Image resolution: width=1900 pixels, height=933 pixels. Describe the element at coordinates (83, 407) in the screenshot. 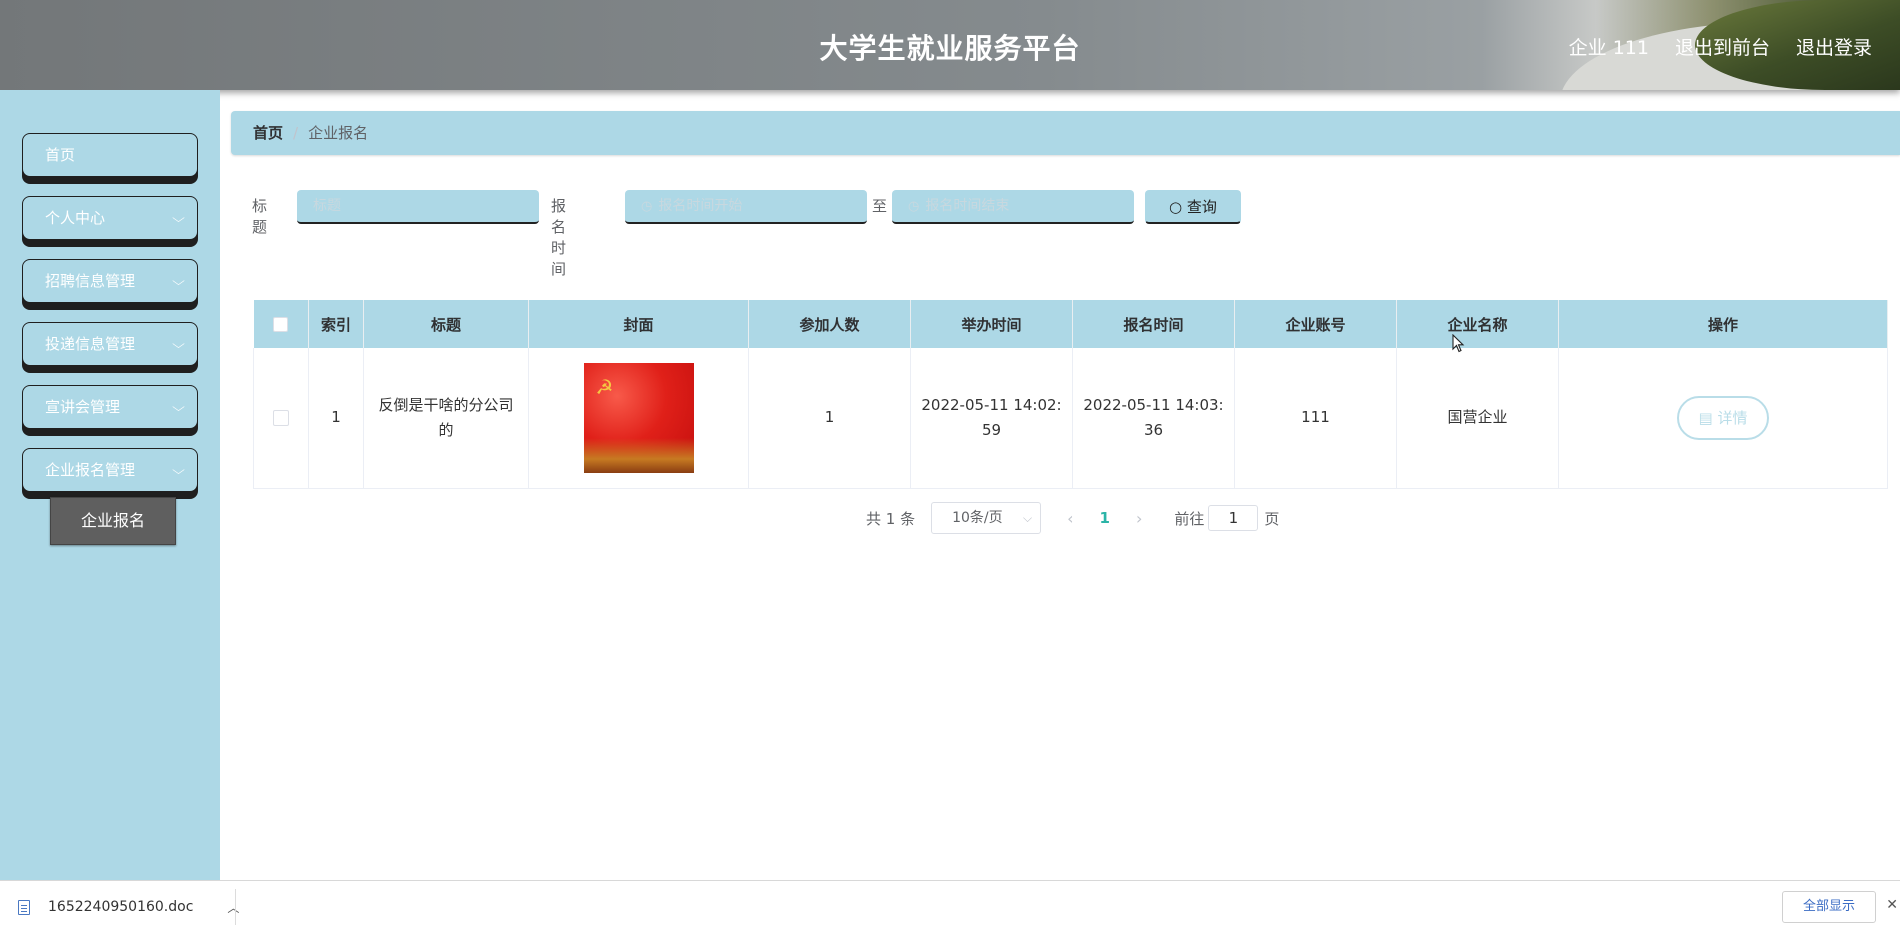

I see `sidebar-item-label: 宣讲会管理` at that location.